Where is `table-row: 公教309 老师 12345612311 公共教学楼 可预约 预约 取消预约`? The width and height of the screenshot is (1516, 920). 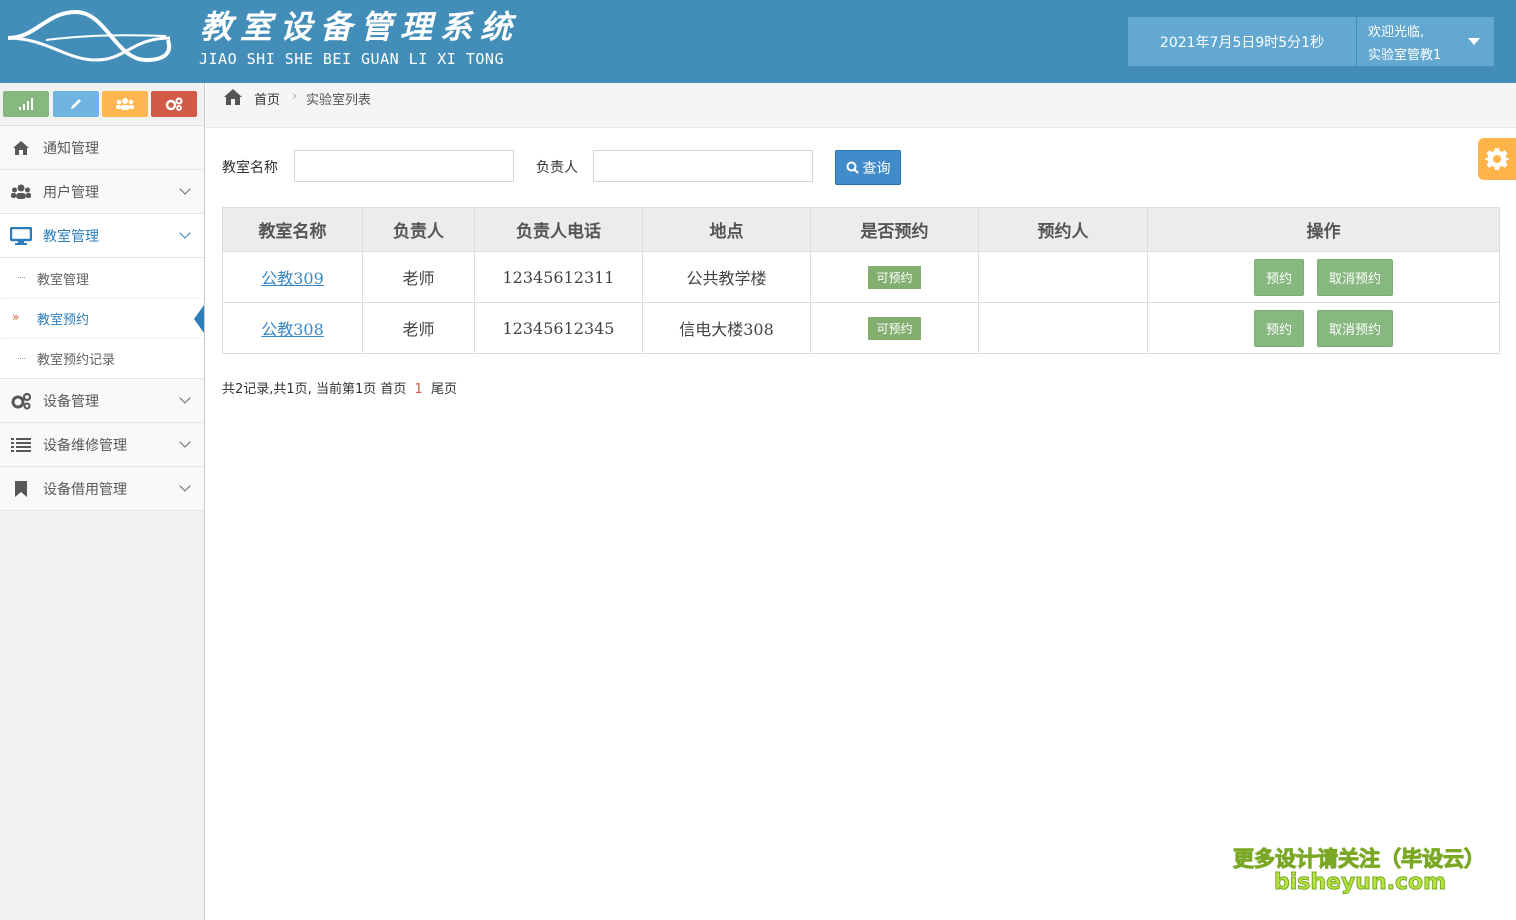
table-row: 公教309 老师 12345612311 公共教学楼 可预约 预约 取消预约 is located at coordinates (861, 277).